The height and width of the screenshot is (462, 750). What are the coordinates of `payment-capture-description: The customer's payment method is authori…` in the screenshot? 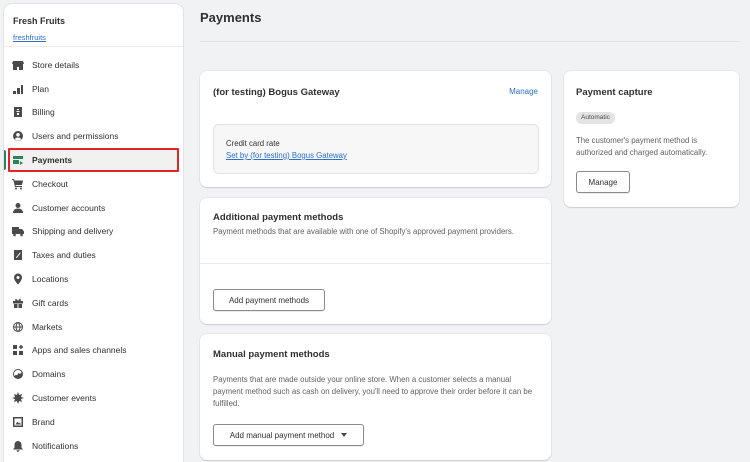 It's located at (642, 146).